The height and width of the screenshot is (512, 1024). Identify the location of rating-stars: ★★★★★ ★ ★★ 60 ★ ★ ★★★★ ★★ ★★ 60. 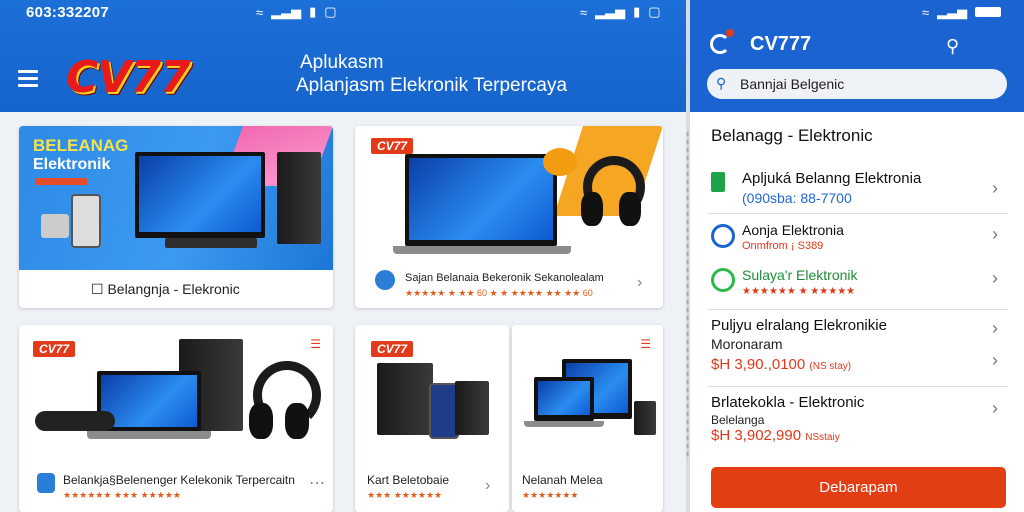
(499, 293).